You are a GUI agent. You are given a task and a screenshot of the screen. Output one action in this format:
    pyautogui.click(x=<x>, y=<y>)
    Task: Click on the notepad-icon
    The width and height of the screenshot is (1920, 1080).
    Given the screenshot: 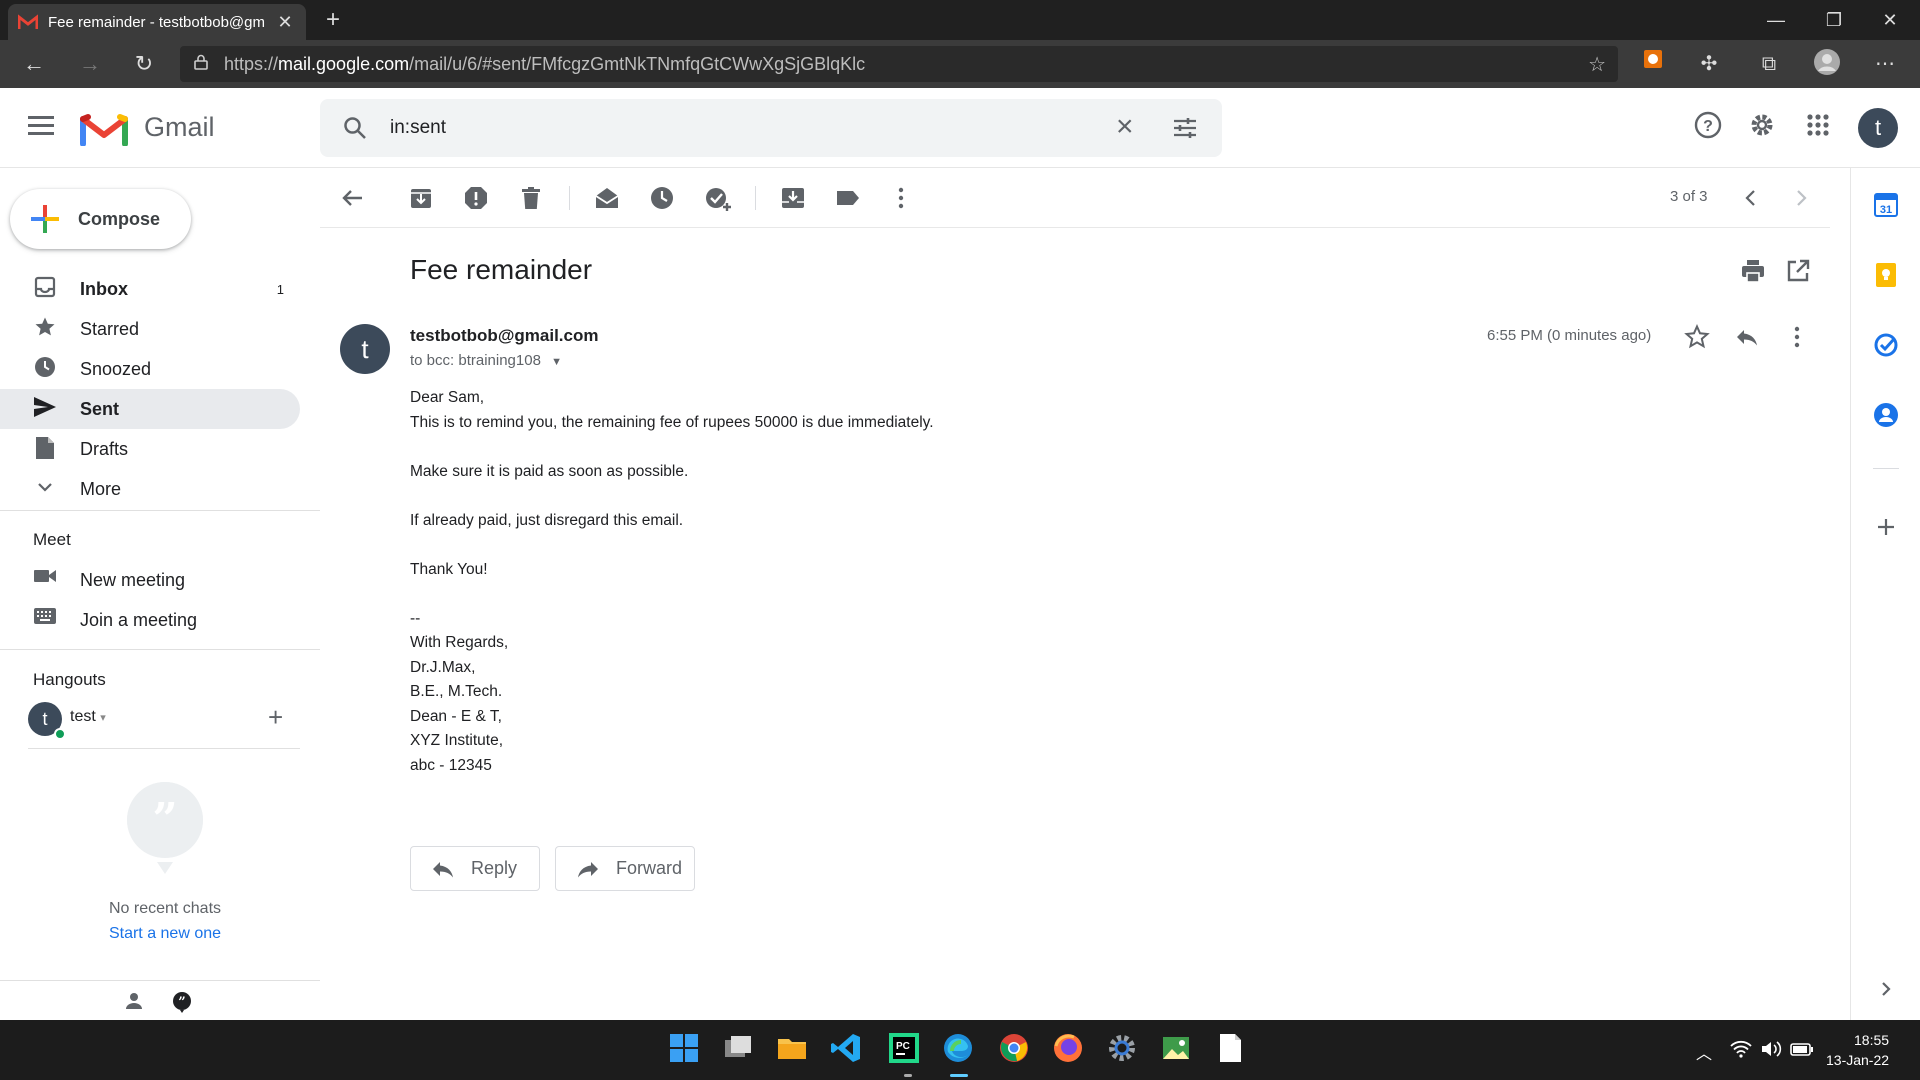 What is the action you would take?
    pyautogui.click(x=1232, y=1050)
    